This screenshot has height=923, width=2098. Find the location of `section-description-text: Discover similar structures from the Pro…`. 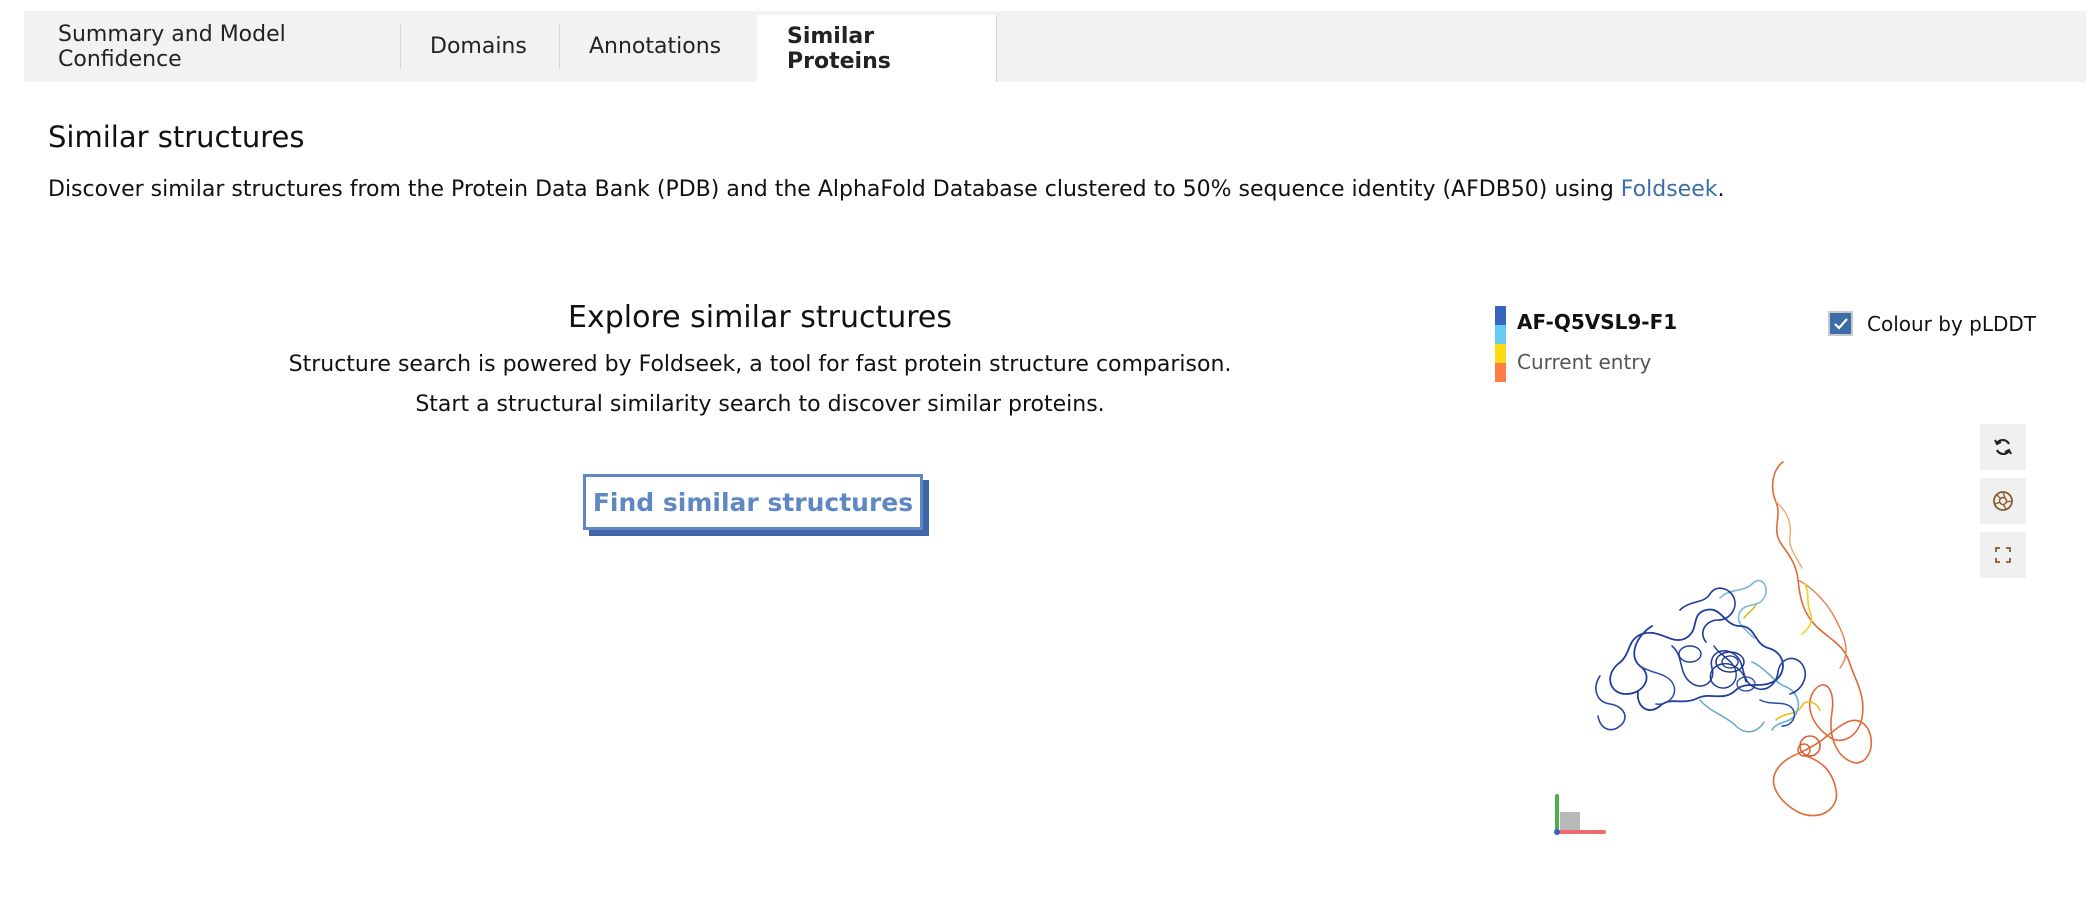

section-description-text: Discover similar structures from the Pro… is located at coordinates (834, 189).